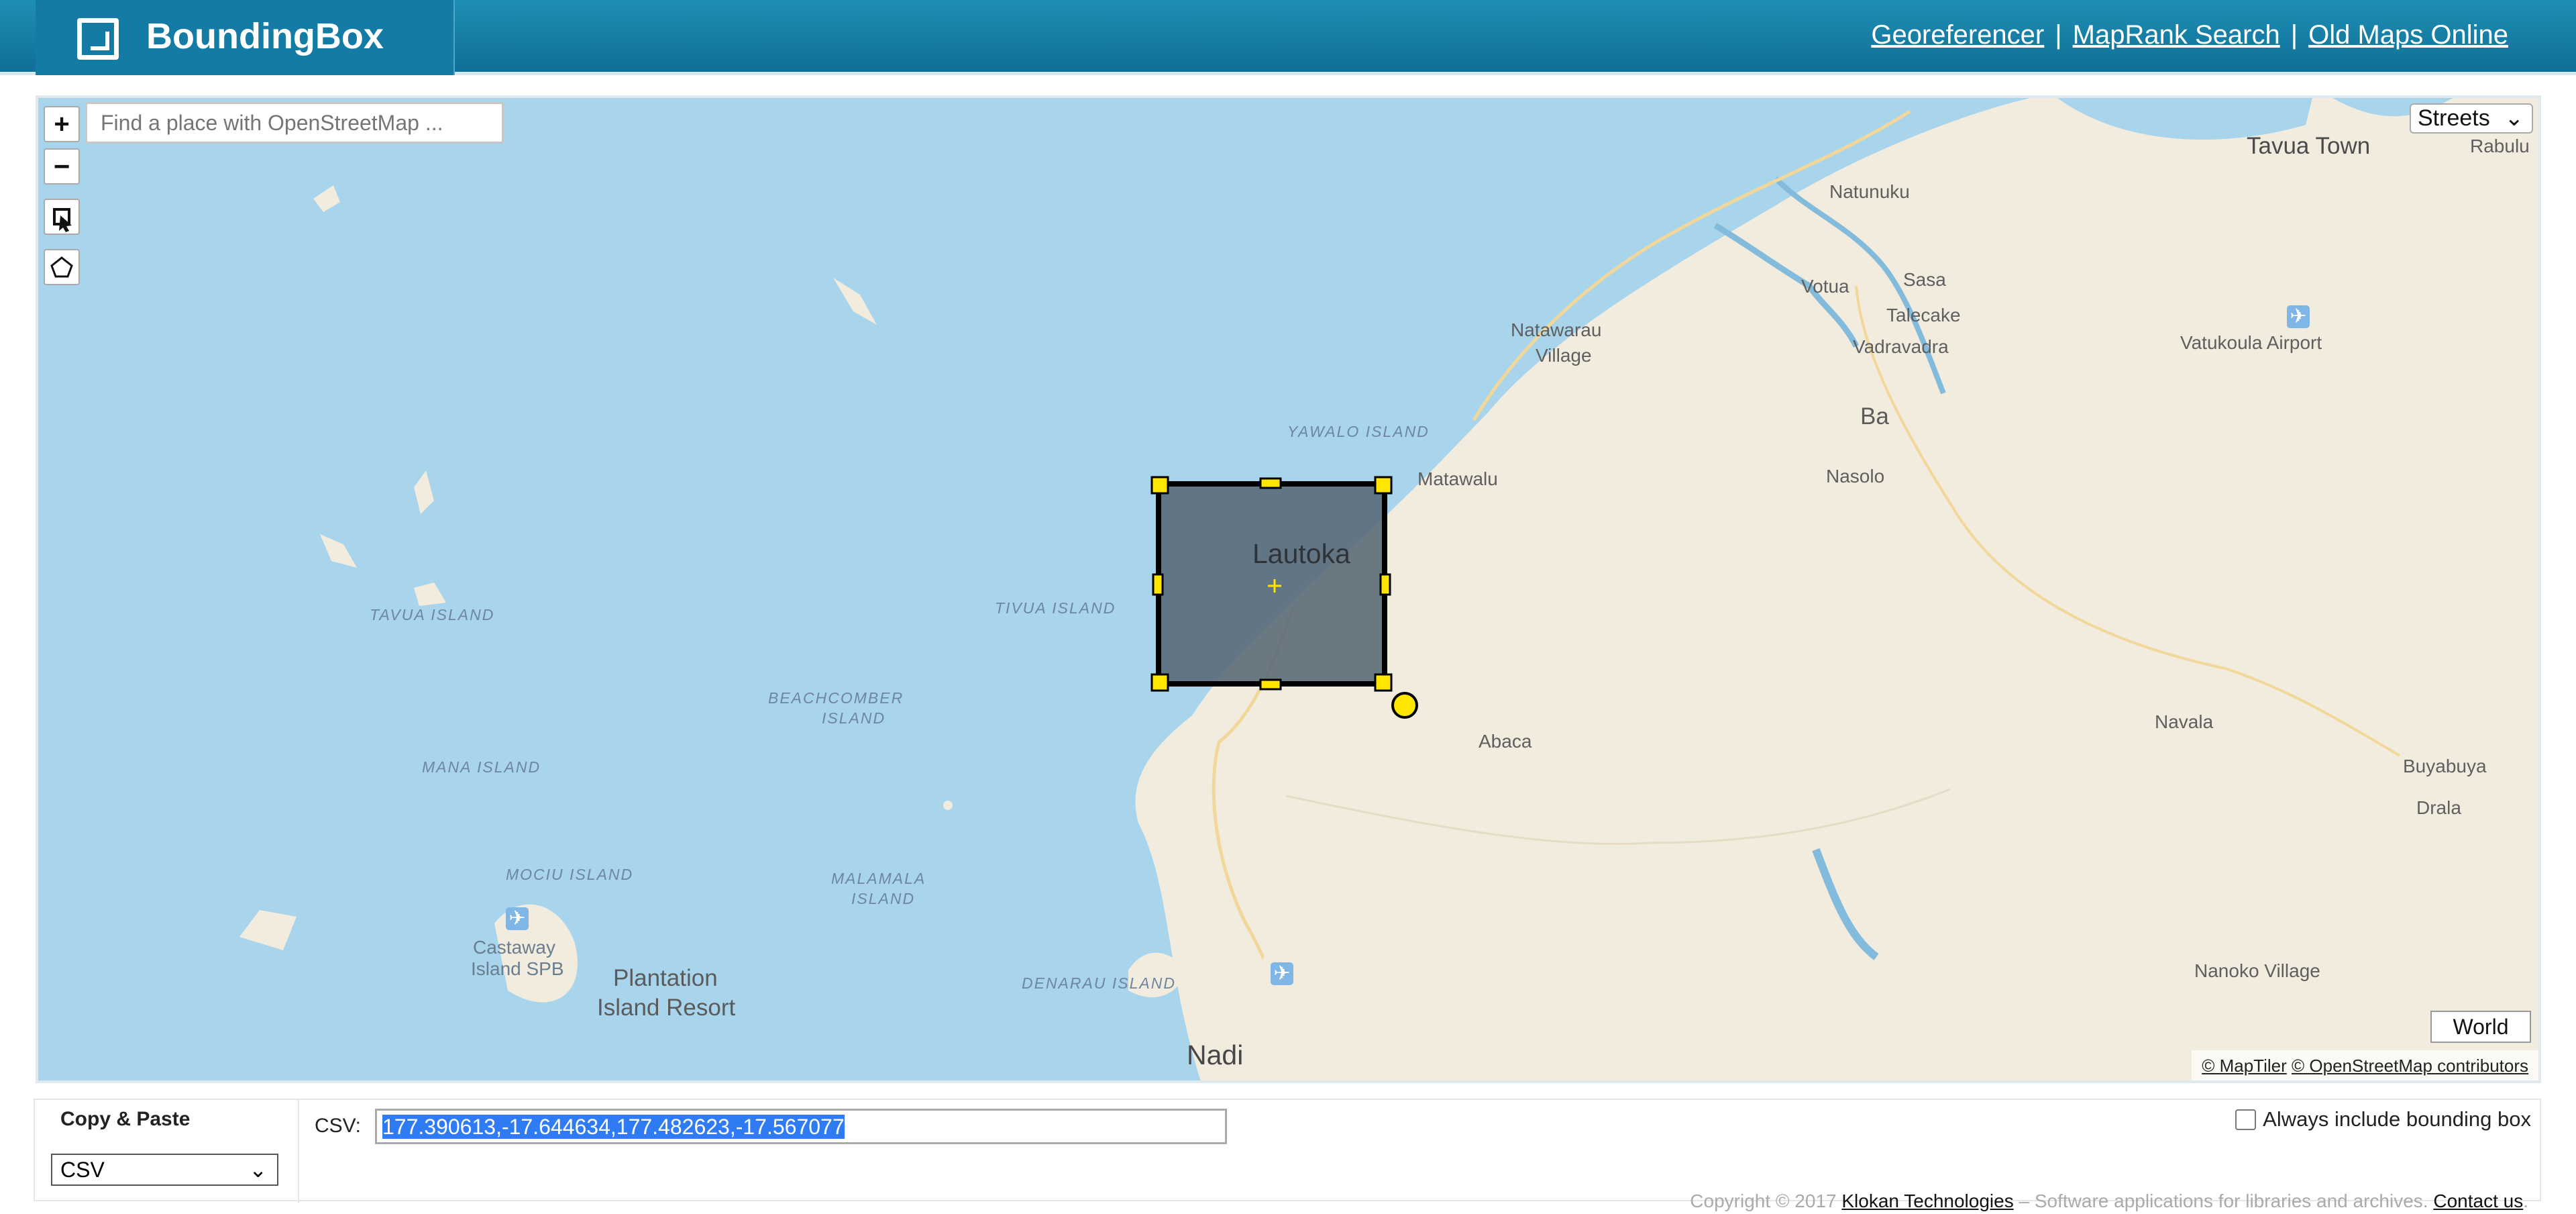 This screenshot has width=2576, height=1214. What do you see at coordinates (62, 166) in the screenshot?
I see `zoom-out-button: −` at bounding box center [62, 166].